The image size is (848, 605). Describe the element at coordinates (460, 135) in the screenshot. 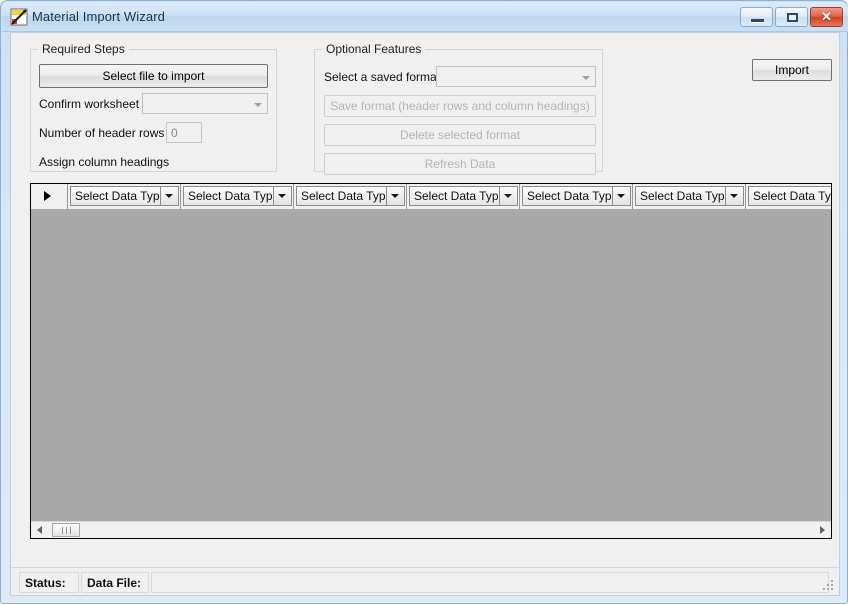

I see `delete-selected-format-button: Delete selected format` at that location.